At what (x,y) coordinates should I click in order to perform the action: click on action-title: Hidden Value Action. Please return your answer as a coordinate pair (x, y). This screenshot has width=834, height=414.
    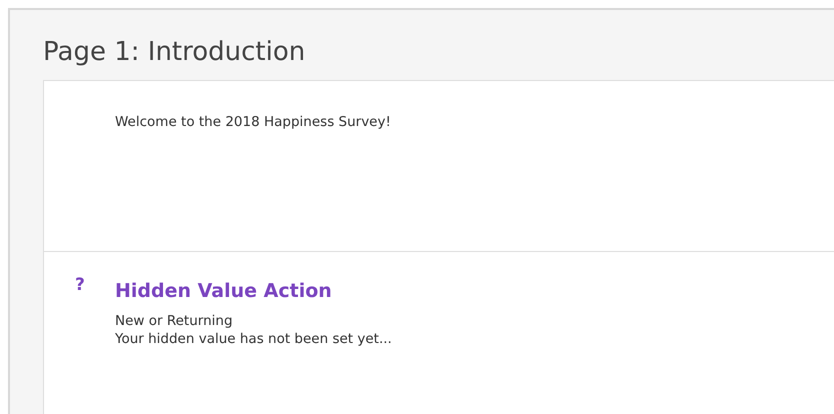
    Looking at the image, I should click on (224, 291).